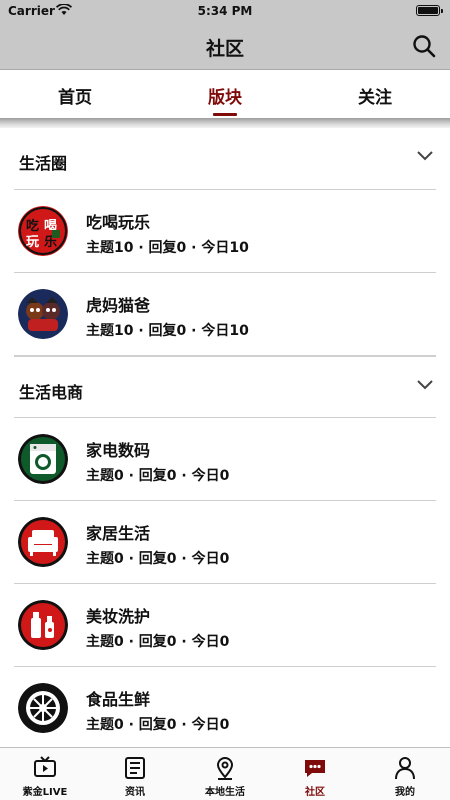 This screenshot has height=800, width=450. What do you see at coordinates (224, 49) in the screenshot?
I see `page-title: 社区` at bounding box center [224, 49].